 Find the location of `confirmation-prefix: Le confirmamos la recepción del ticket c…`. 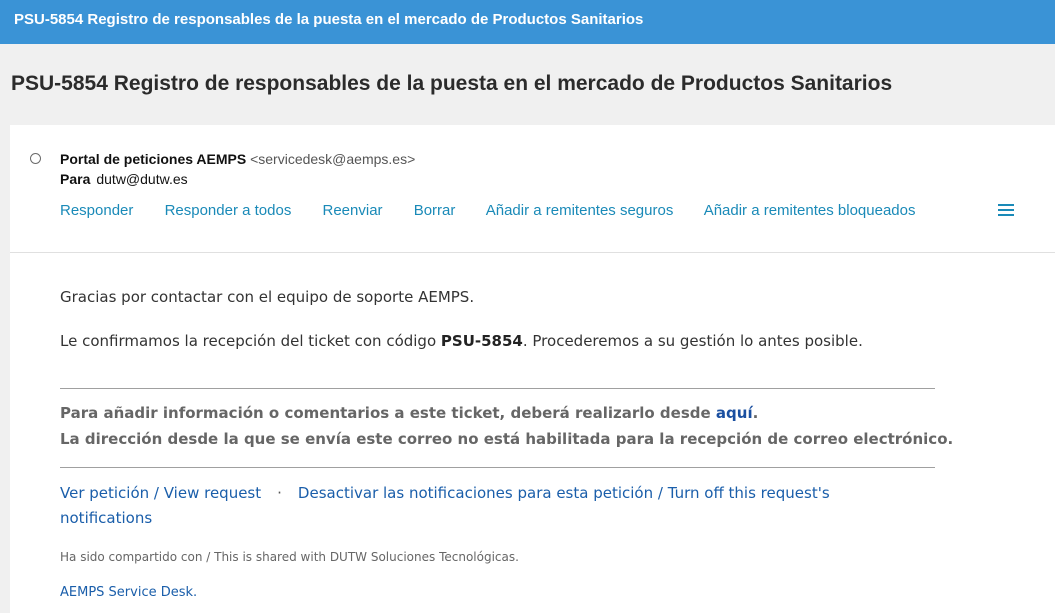

confirmation-prefix: Le confirmamos la recepción del ticket c… is located at coordinates (250, 341).